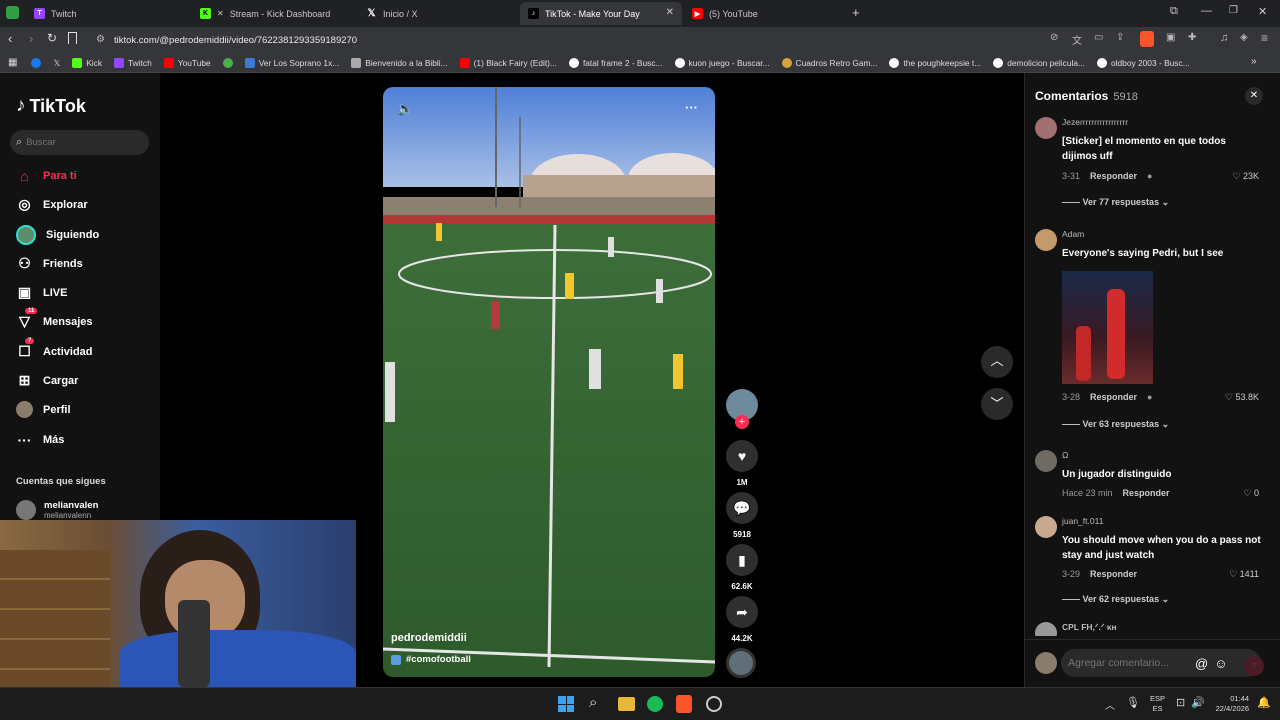  I want to click on apps-grid-icon: ▦, so click(12, 62).